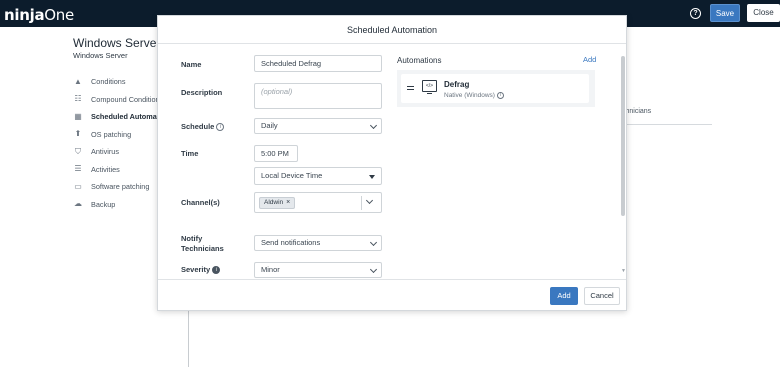  Describe the element at coordinates (124, 99) in the screenshot. I see `nav-item-label: Compound Conditions` at that location.